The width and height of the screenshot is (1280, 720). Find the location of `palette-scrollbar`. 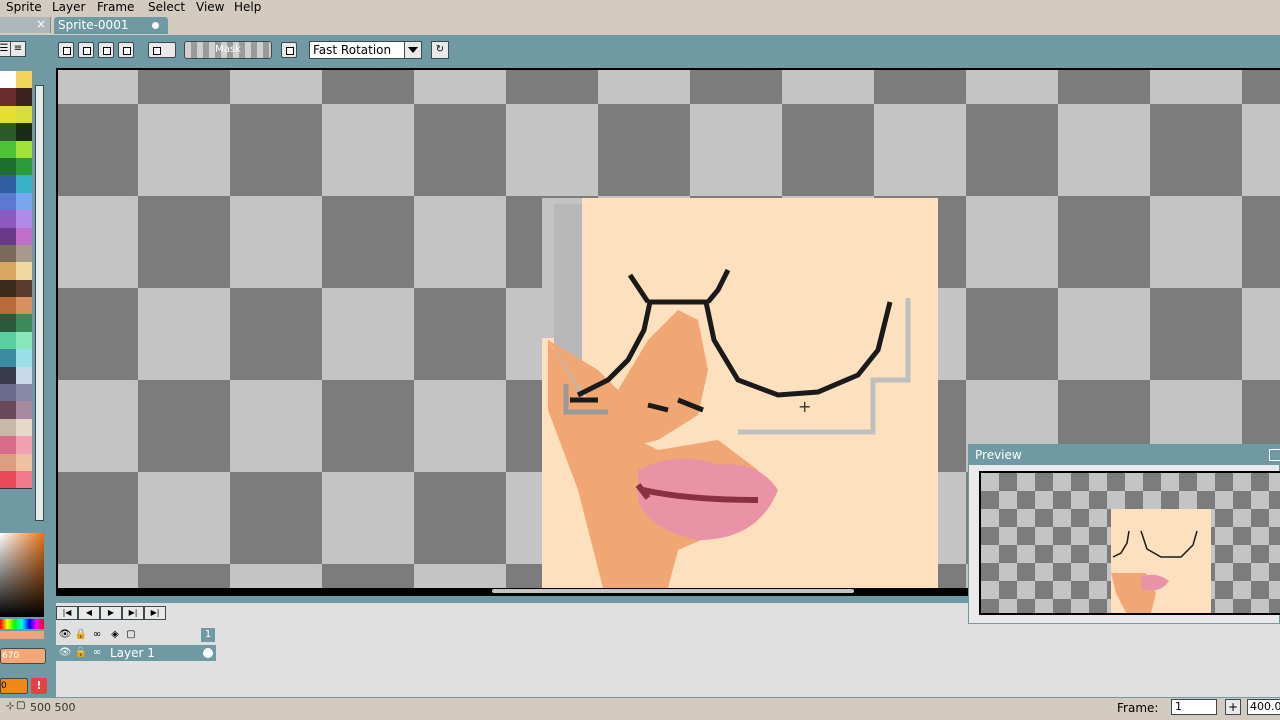

palette-scrollbar is located at coordinates (39, 303).